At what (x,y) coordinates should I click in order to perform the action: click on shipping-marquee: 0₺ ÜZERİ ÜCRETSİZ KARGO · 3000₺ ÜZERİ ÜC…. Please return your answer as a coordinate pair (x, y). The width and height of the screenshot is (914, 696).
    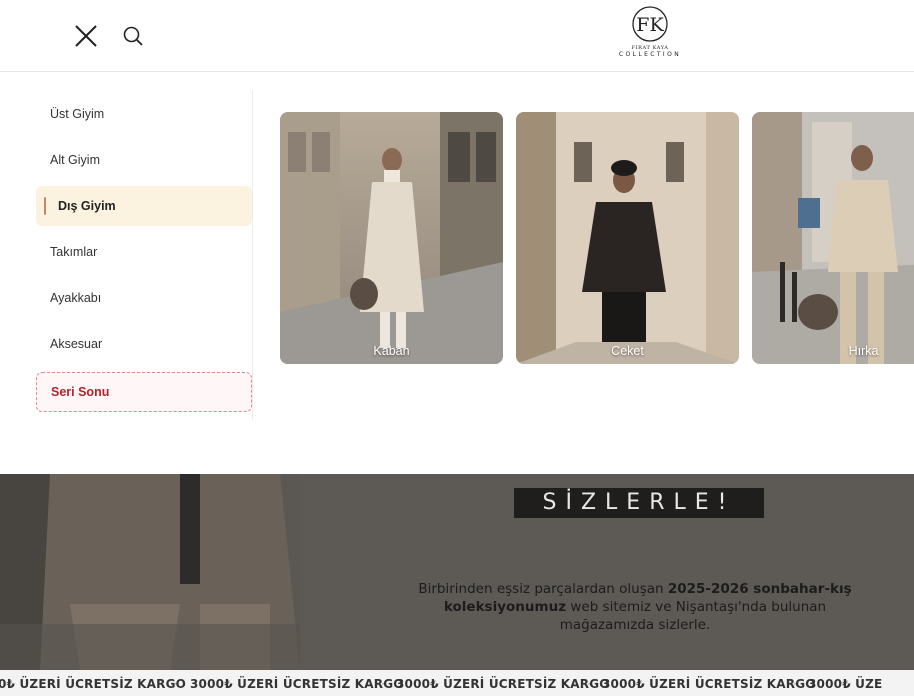
    Looking at the image, I should click on (457, 683).